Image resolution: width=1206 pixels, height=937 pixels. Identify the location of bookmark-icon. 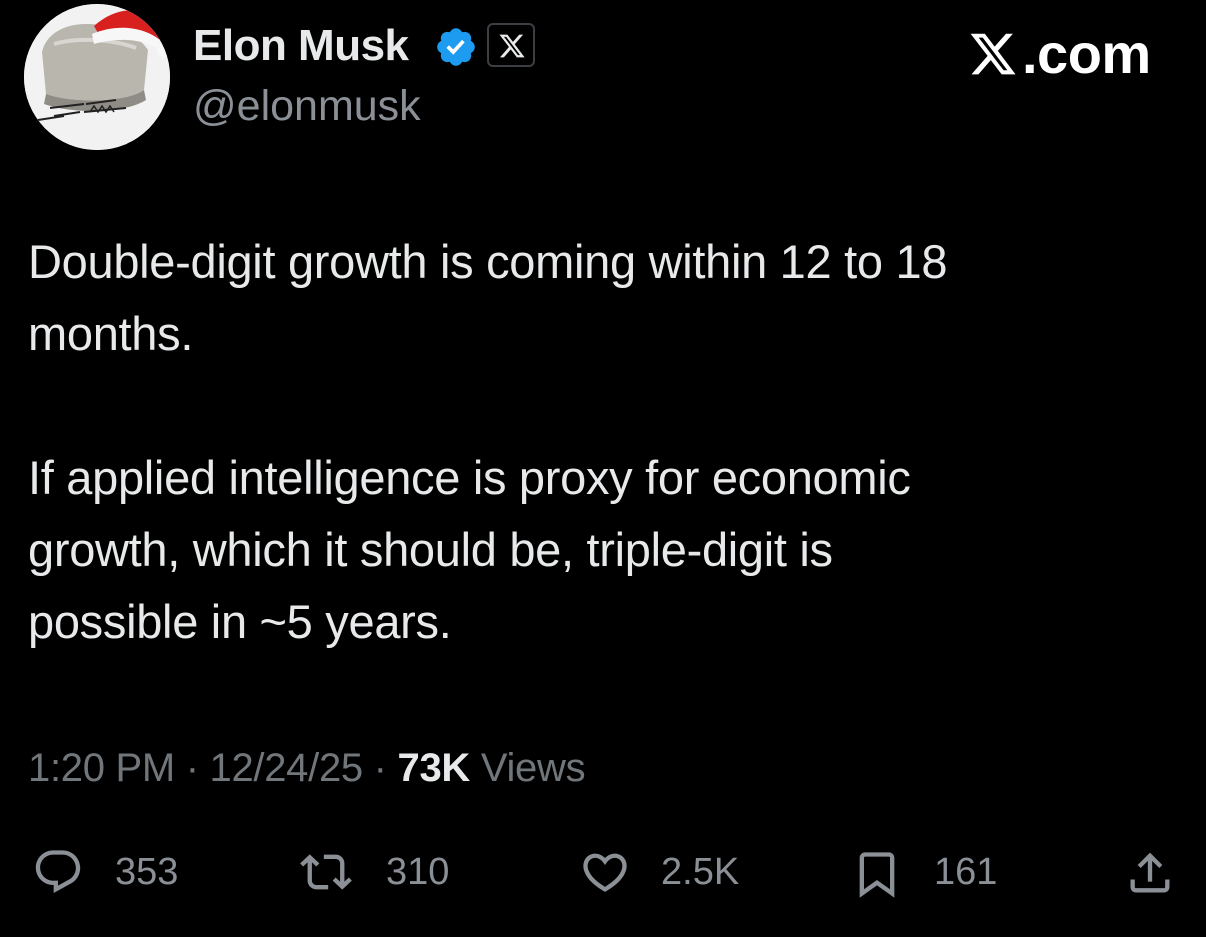
(877, 875).